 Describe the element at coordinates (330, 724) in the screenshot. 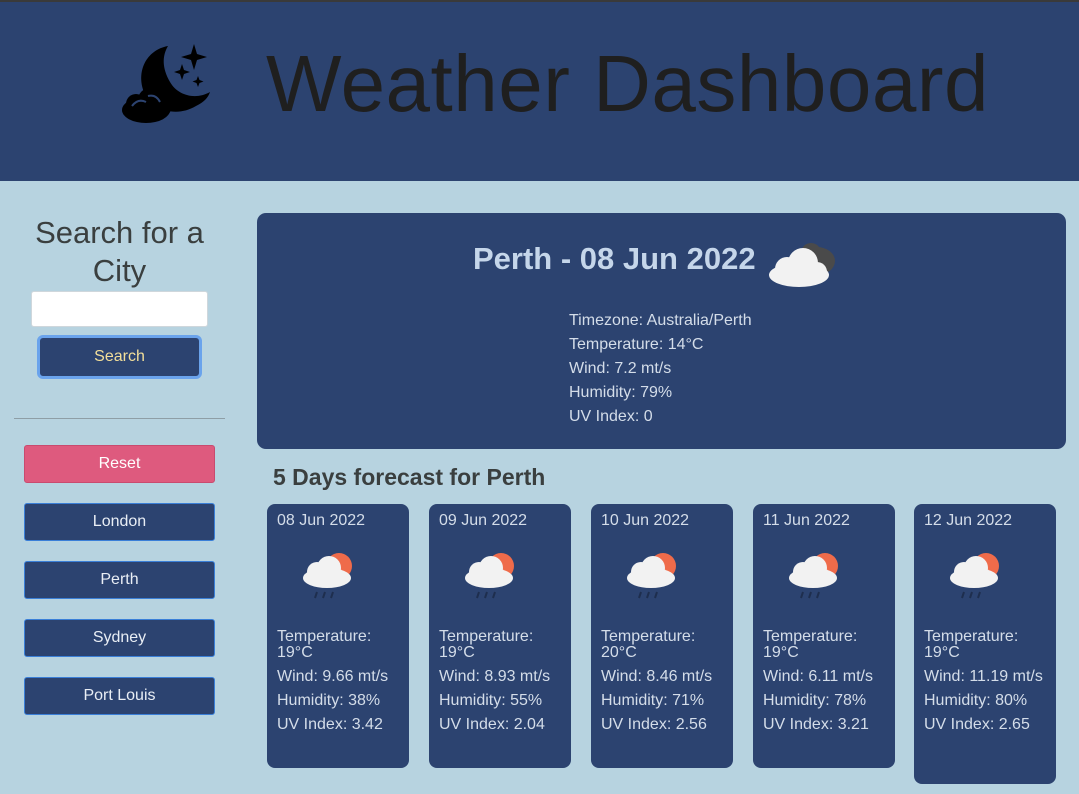

I see `forecast-uv-index: UV Index: 3.42` at that location.